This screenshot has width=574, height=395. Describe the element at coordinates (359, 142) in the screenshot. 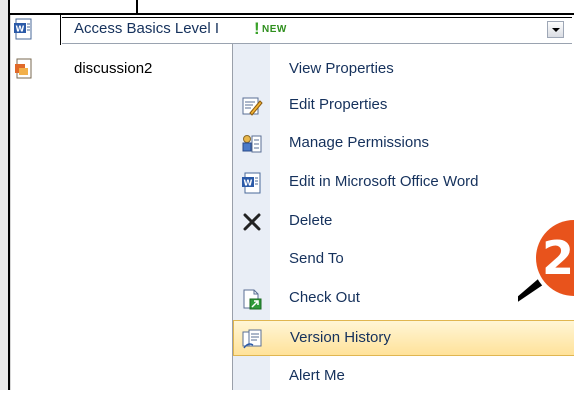

I see `menu-item-label: Manage Permissions` at that location.